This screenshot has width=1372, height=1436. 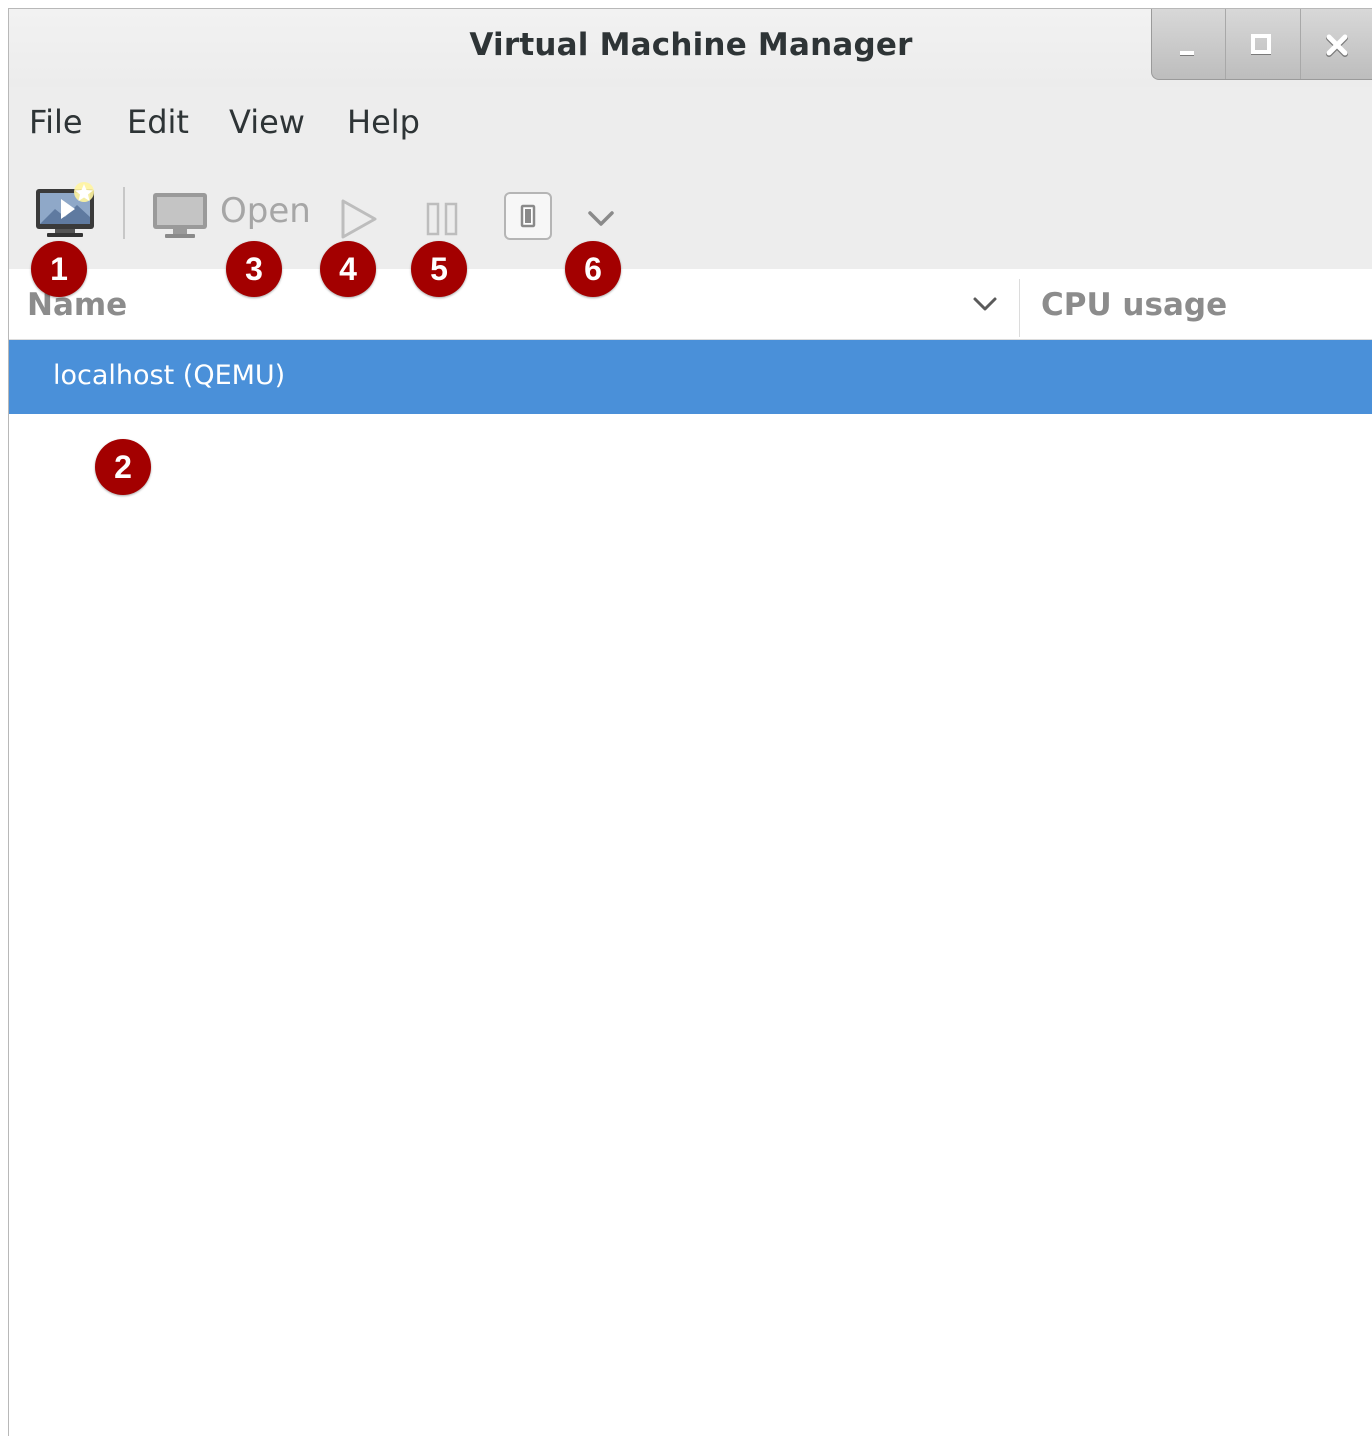 I want to click on menu-edit: Edit, so click(x=158, y=122).